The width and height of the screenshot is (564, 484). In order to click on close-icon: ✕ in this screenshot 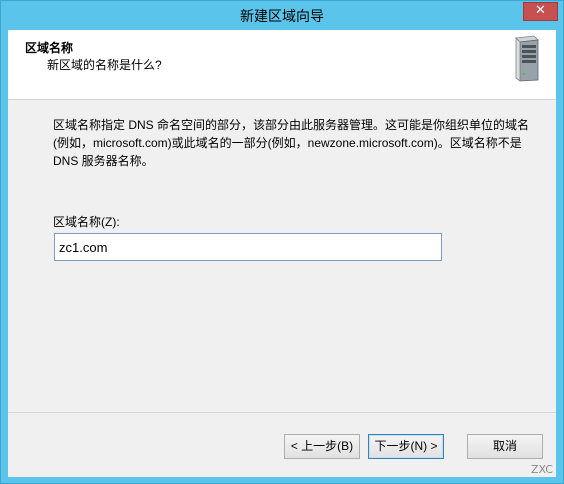, I will do `click(540, 10)`.